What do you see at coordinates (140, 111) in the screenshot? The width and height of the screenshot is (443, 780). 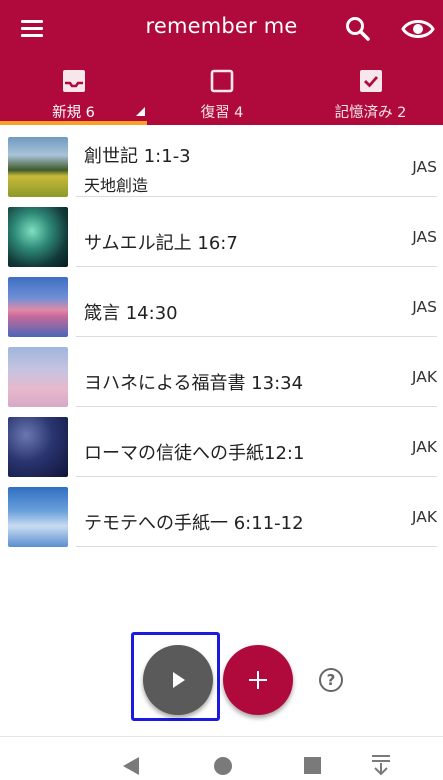 I see `tab-corner-marker` at bounding box center [140, 111].